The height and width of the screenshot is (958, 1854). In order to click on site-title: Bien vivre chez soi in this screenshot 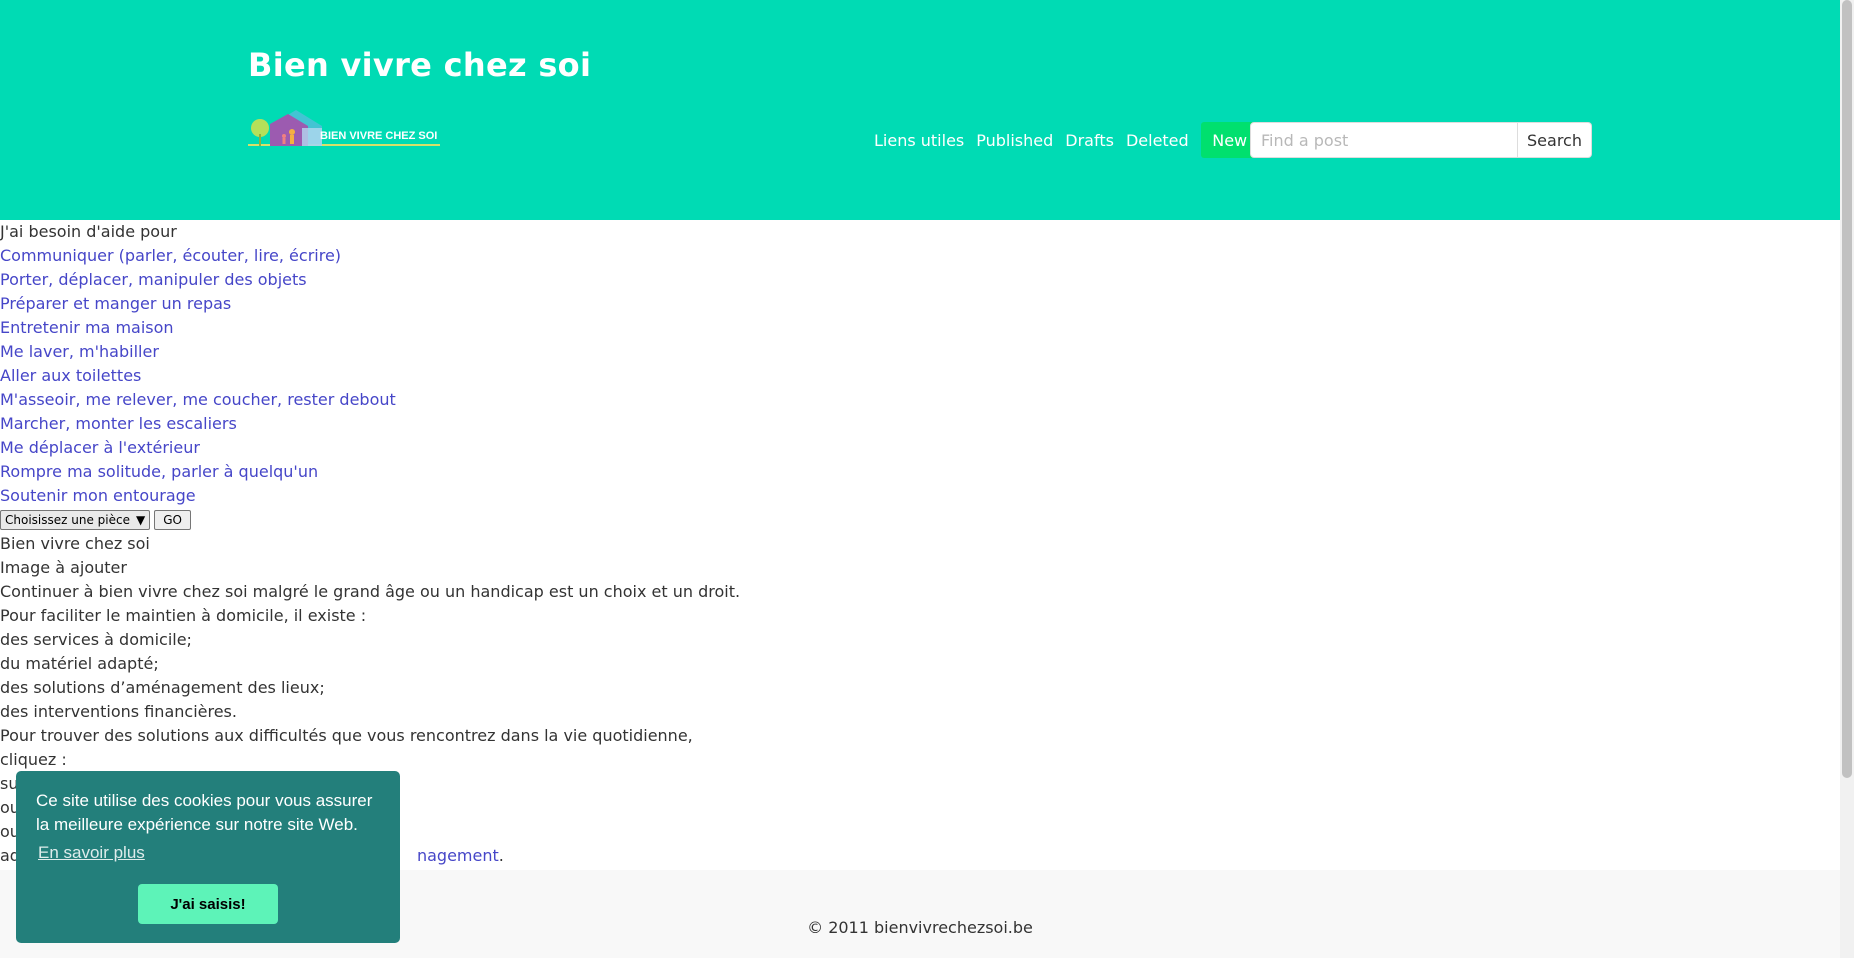, I will do `click(419, 65)`.